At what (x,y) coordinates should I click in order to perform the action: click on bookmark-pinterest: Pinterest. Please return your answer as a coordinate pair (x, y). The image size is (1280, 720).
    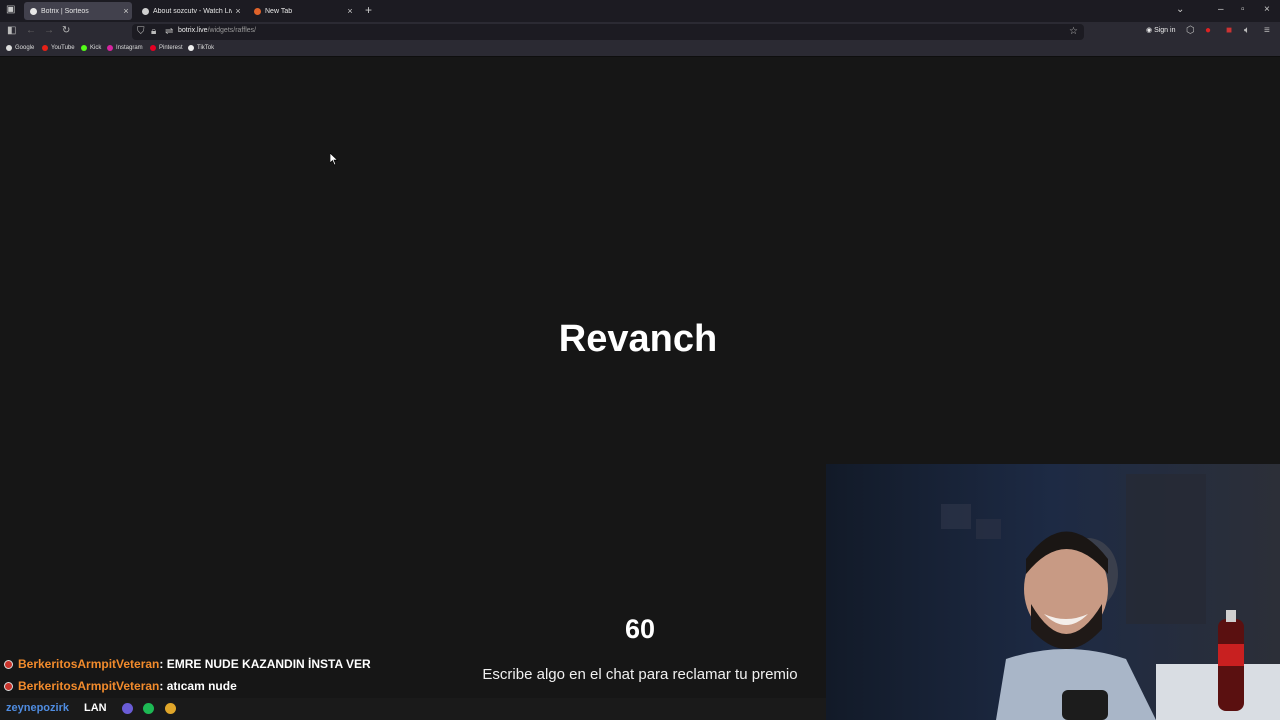
    Looking at the image, I should click on (166, 48).